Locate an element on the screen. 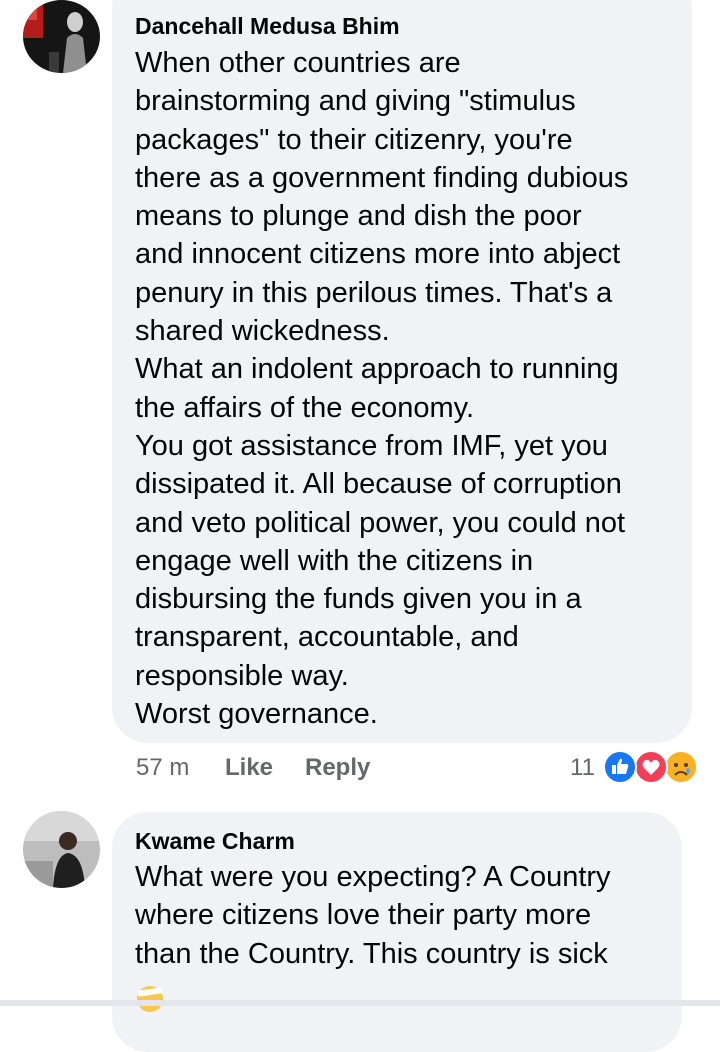 The height and width of the screenshot is (1052, 720). like-icon is located at coordinates (620, 767).